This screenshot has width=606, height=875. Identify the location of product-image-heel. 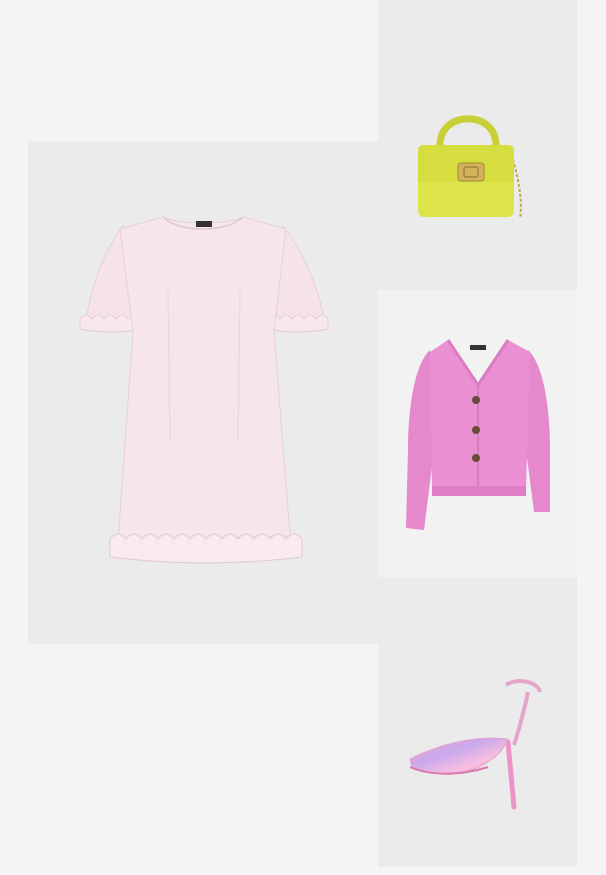
(477, 722).